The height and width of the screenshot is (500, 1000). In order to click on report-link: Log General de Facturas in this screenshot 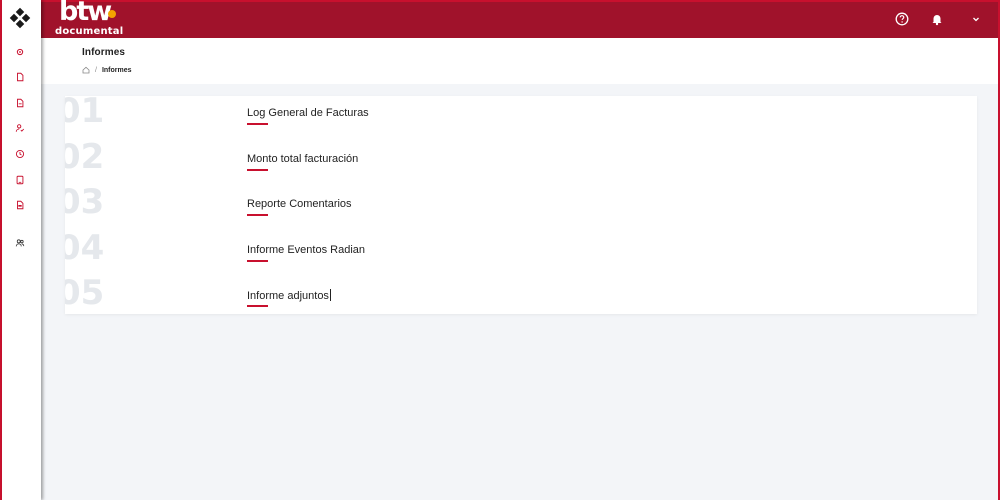, I will do `click(308, 113)`.